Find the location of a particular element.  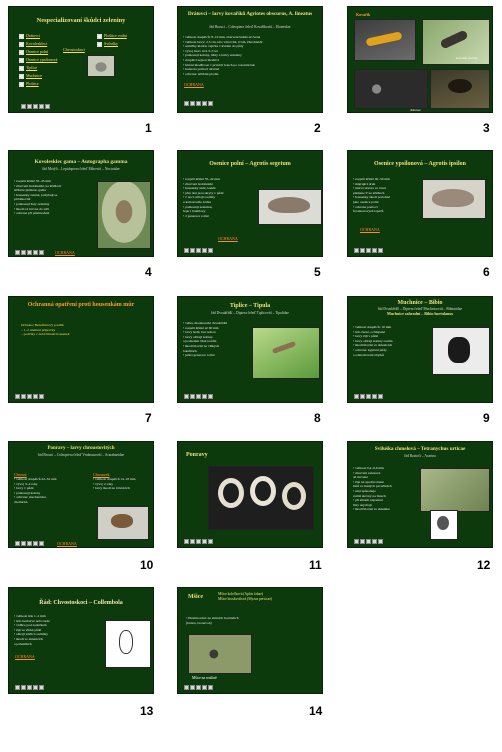

slide-number: 9 is located at coordinates (486, 418).